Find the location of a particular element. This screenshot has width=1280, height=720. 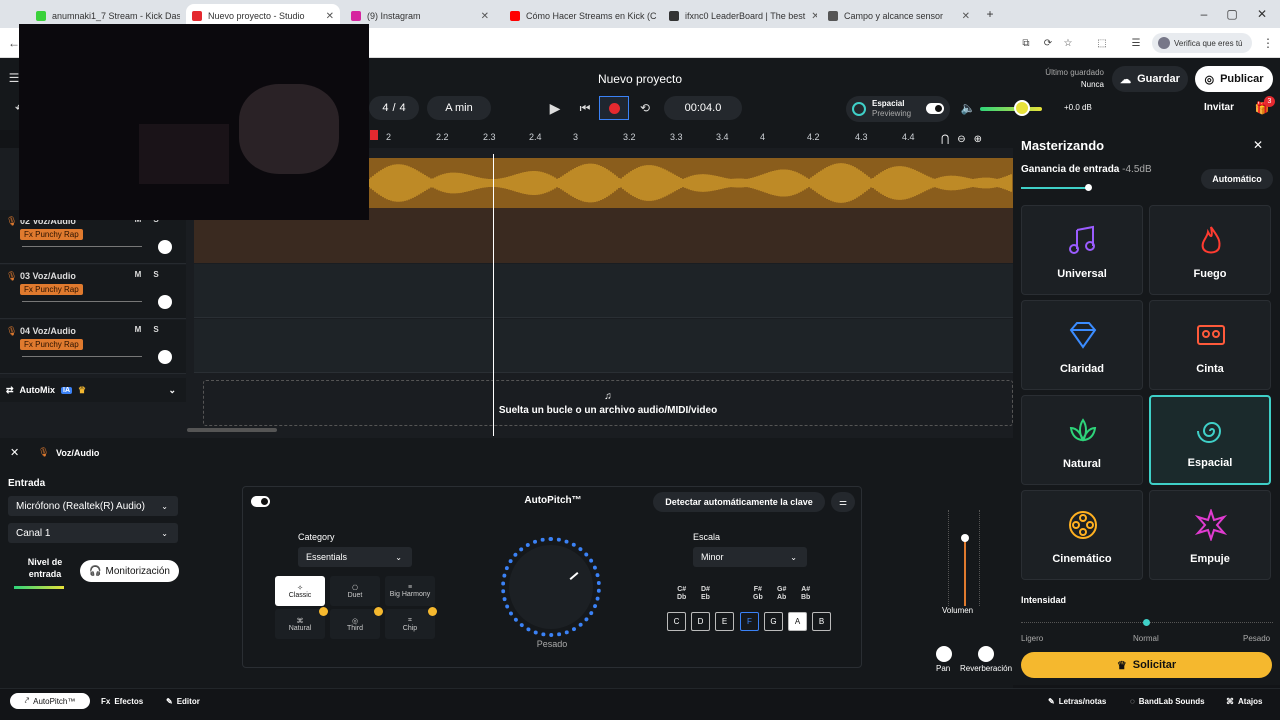

request-button: ♛ Solicitar is located at coordinates (1146, 665).